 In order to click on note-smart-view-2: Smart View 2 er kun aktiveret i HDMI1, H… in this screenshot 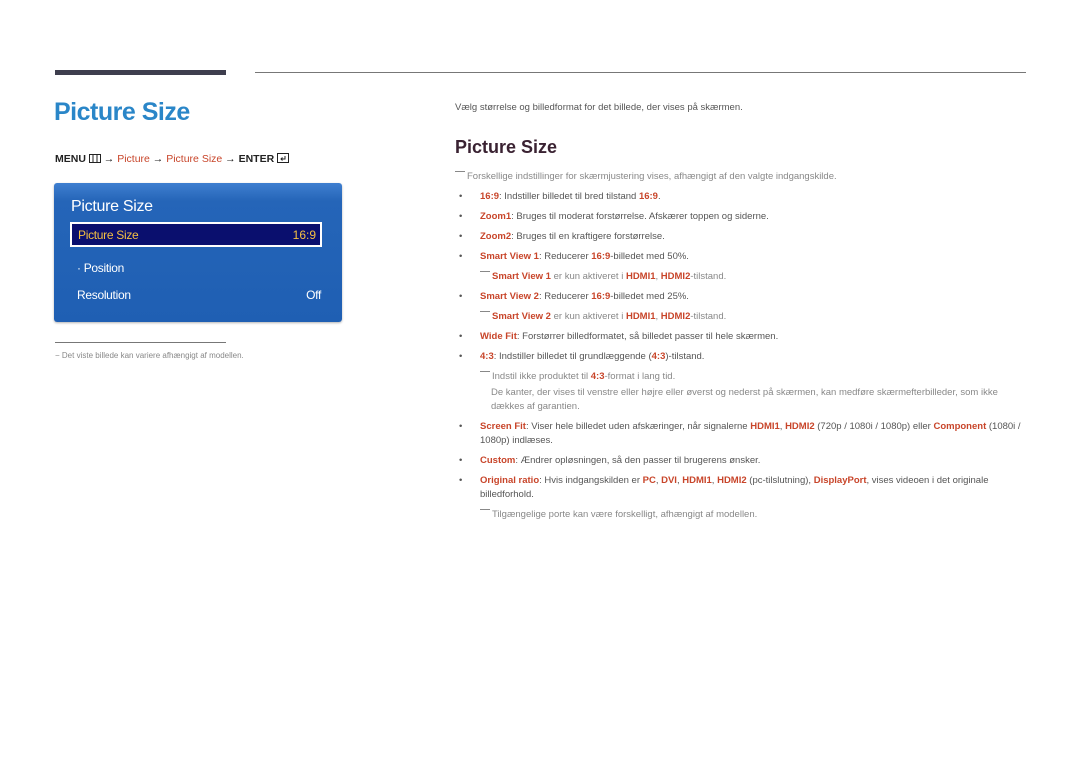, I will do `click(742, 317)`.